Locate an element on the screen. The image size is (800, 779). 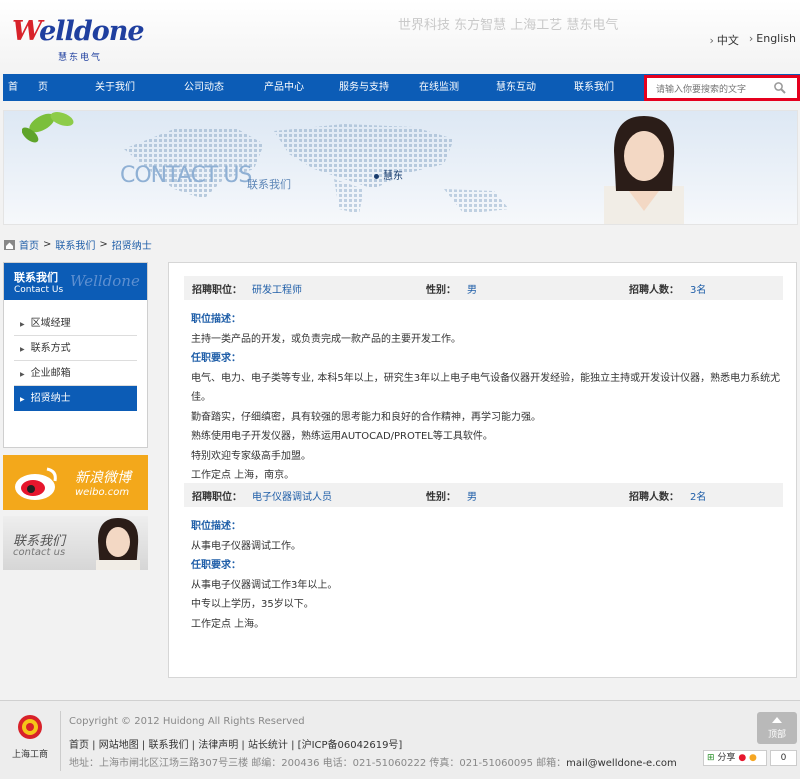
count-value: 2名 is located at coordinates (698, 497).